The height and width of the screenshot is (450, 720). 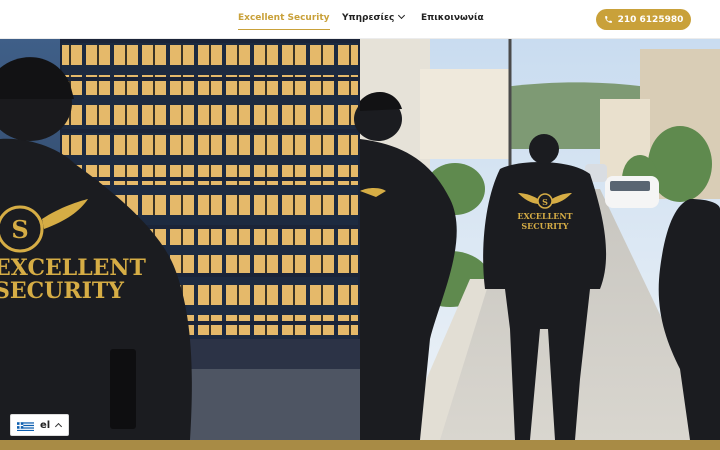 I want to click on chevron-down-icon, so click(x=402, y=15).